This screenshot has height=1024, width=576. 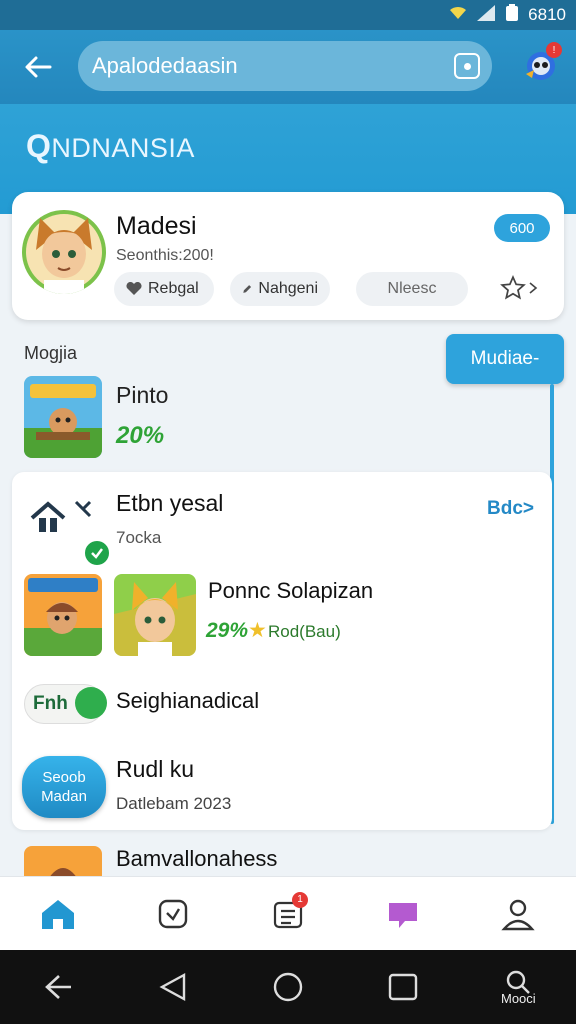 I want to click on tools-icon, so click(x=83, y=509).